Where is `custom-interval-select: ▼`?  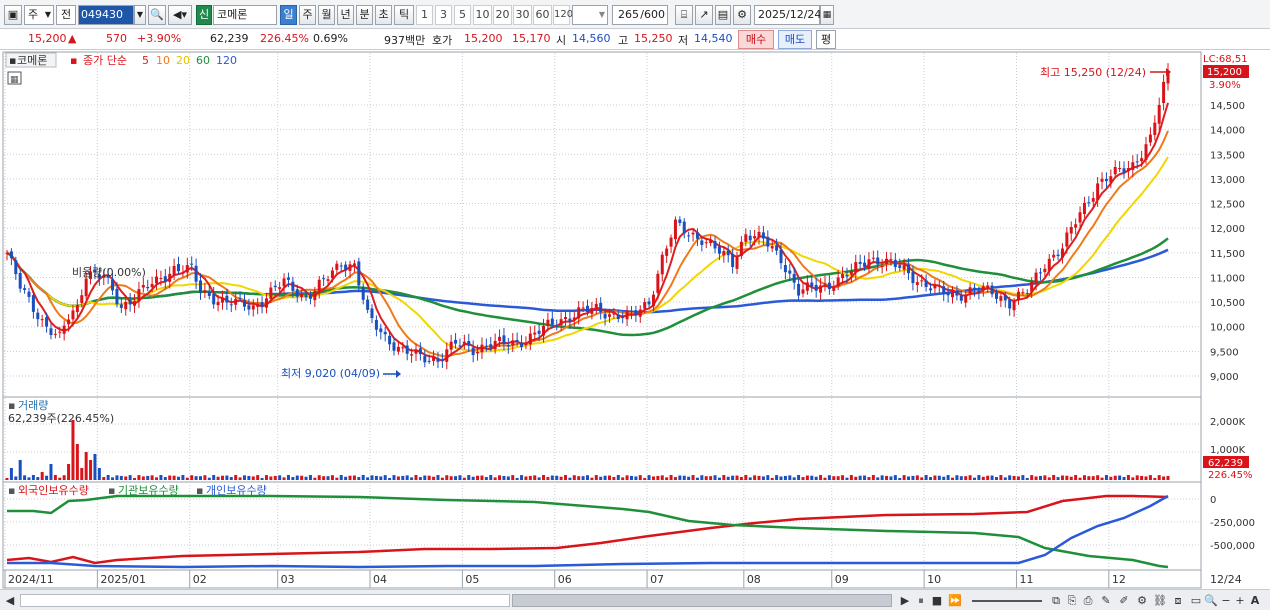 custom-interval-select: ▼ is located at coordinates (590, 15).